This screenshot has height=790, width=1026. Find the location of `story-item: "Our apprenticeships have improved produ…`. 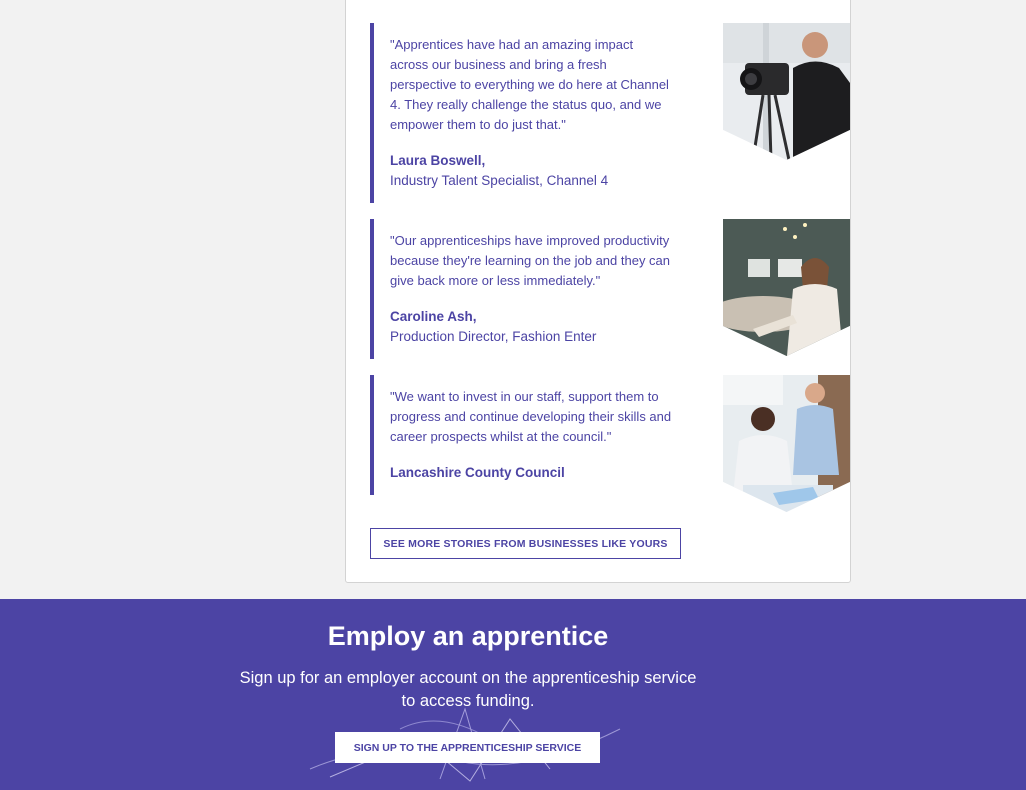

story-item: "Our apprenticeships have improved produ… is located at coordinates (610, 289).